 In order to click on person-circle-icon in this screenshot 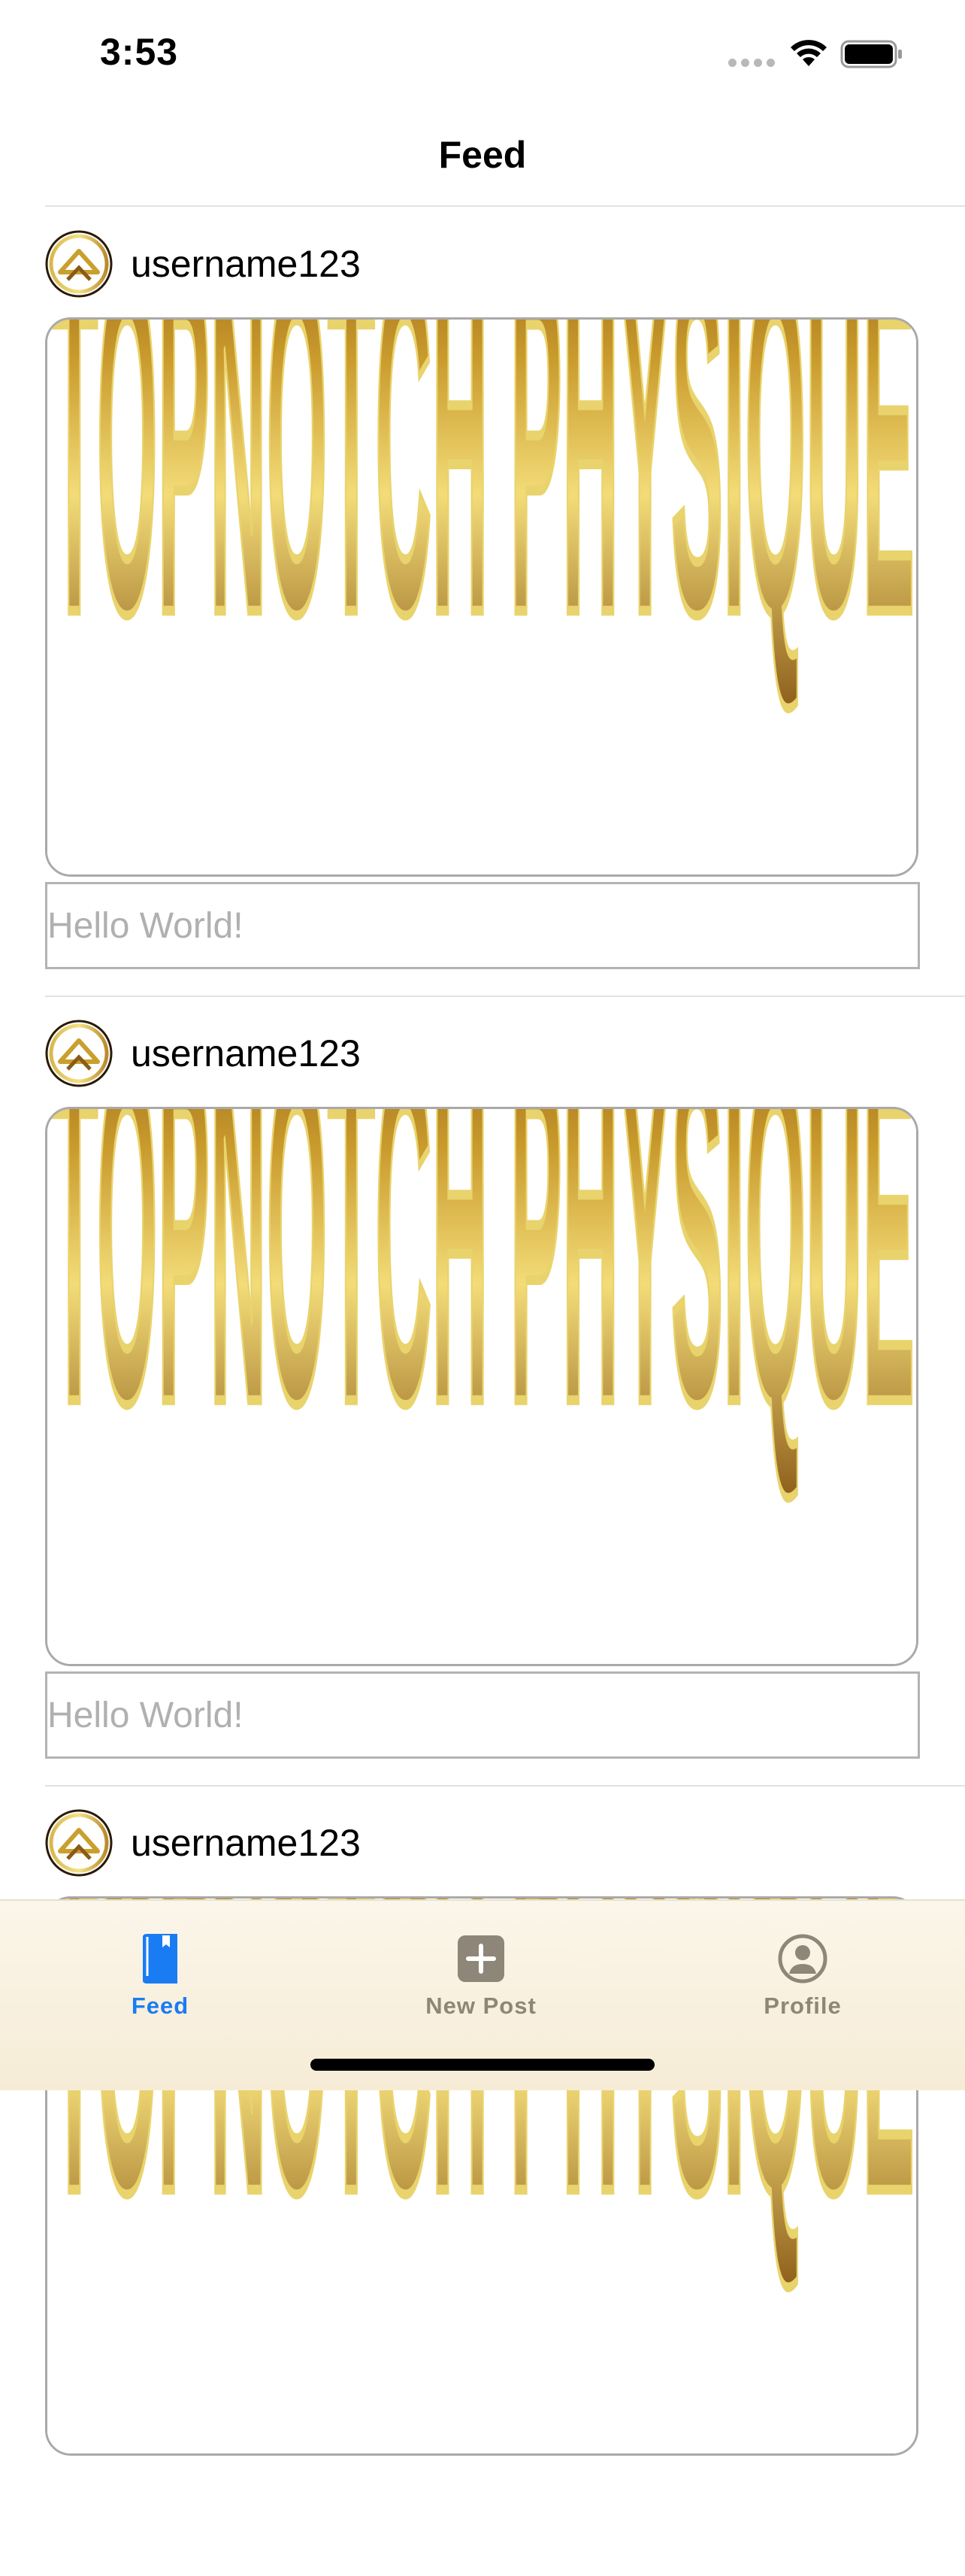, I will do `click(802, 1959)`.